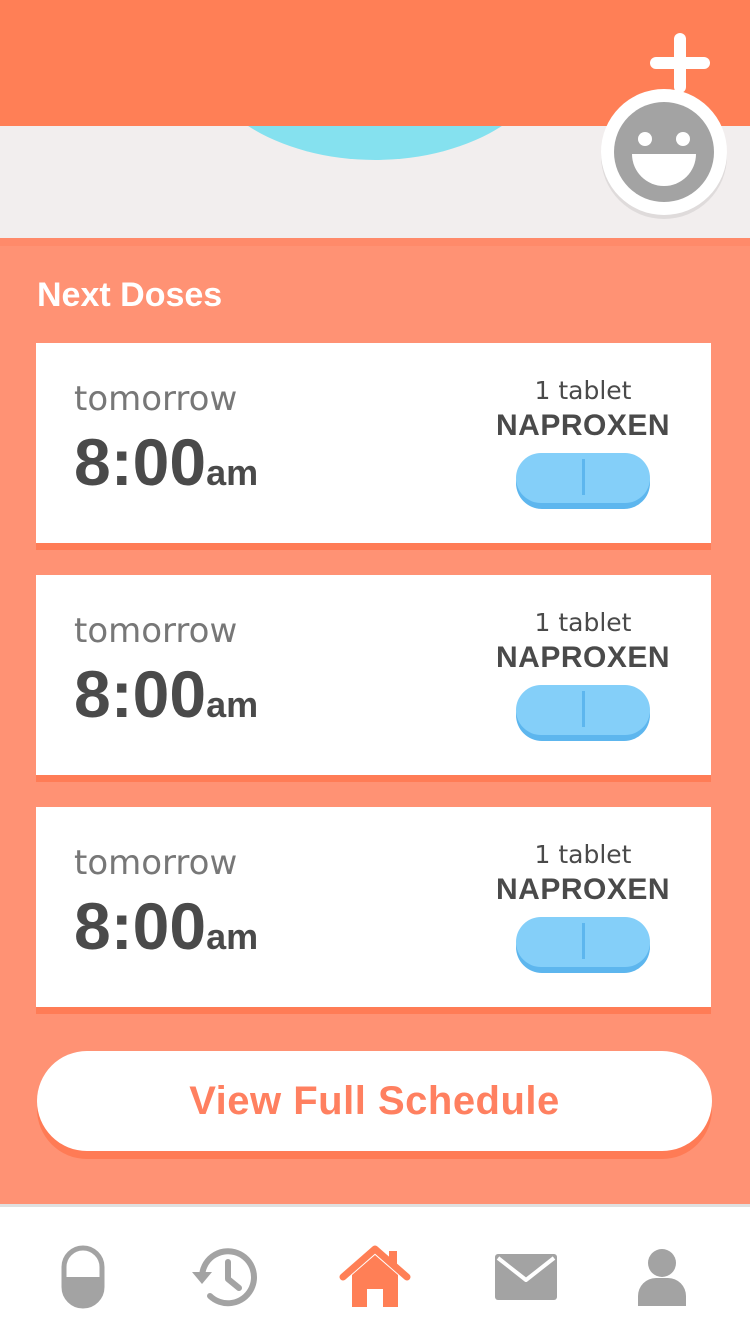 The width and height of the screenshot is (750, 1334). I want to click on hero-divider, so click(375, 242).